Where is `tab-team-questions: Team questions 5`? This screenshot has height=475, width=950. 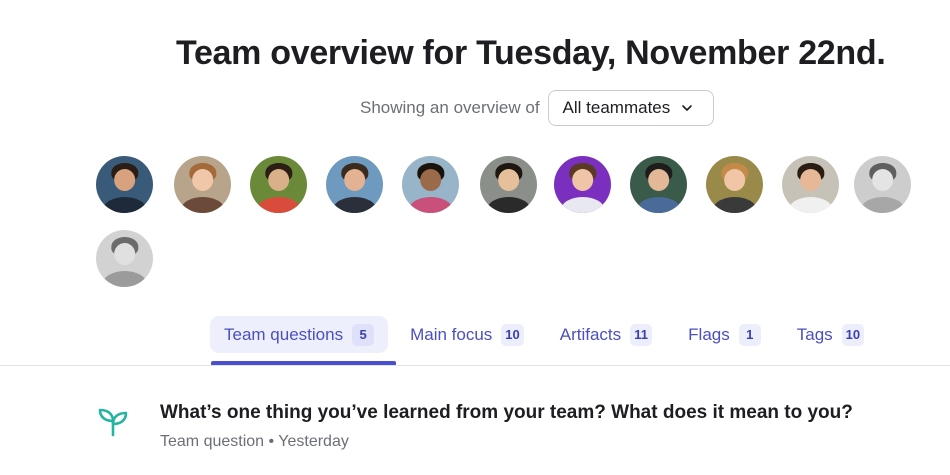
tab-team-questions: Team questions 5 is located at coordinates (299, 334).